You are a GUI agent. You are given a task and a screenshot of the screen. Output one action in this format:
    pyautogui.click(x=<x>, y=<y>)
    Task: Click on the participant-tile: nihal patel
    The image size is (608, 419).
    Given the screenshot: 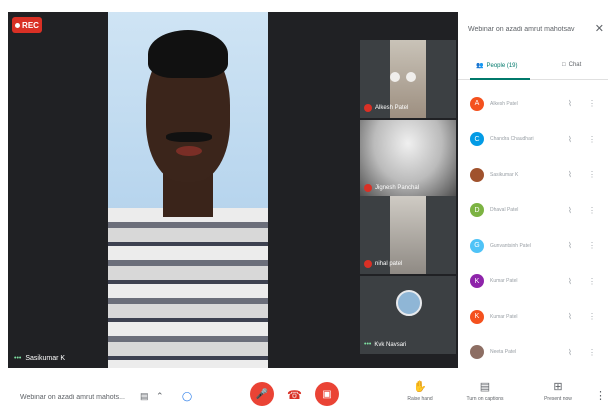 What is the action you would take?
    pyautogui.click(x=408, y=235)
    